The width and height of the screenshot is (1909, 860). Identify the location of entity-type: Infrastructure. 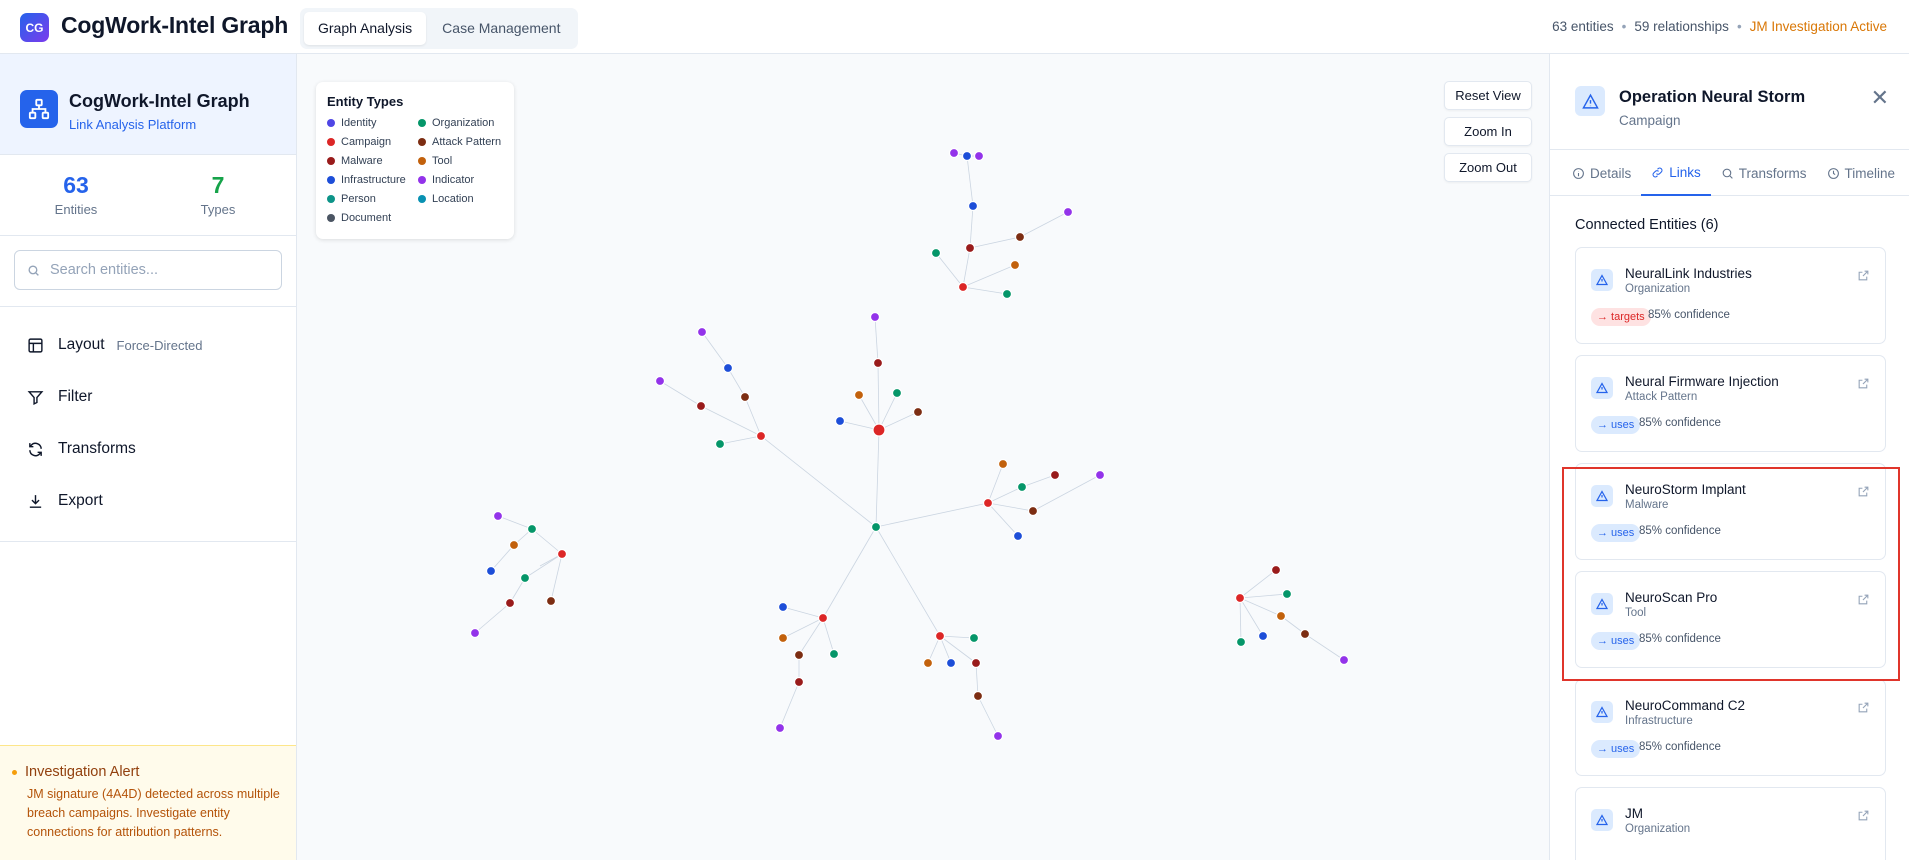
(1659, 721).